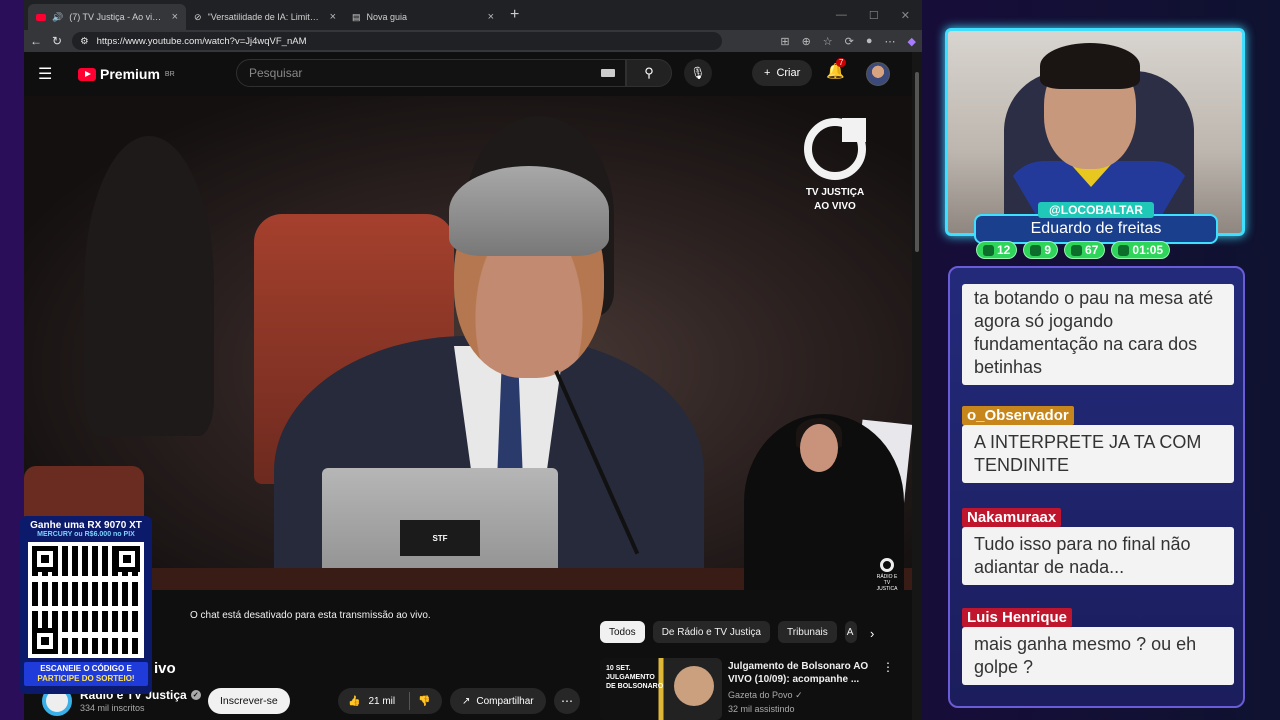  What do you see at coordinates (52, 74) in the screenshot?
I see `hamburger-menu-icon: ☰` at bounding box center [52, 74].